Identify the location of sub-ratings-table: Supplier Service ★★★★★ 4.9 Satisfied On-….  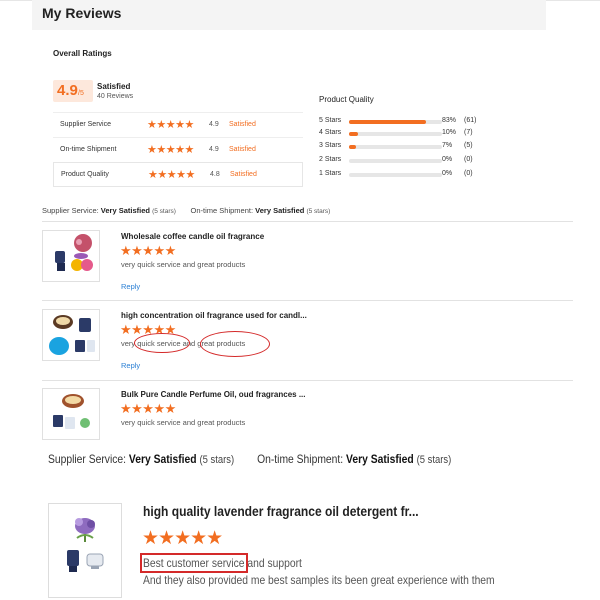
(178, 150).